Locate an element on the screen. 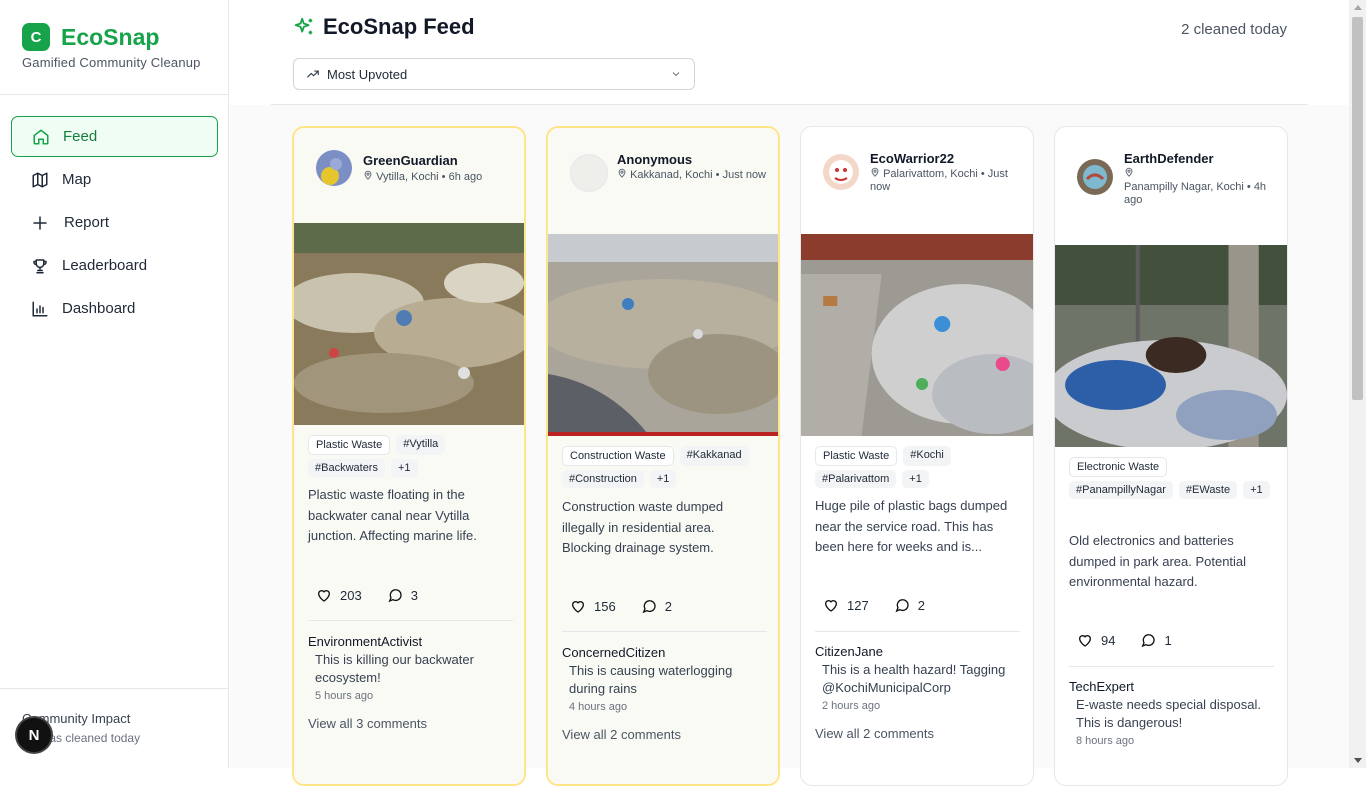 The height and width of the screenshot is (786, 1366). view-all-comments-link: View all 3 comments is located at coordinates (367, 723).